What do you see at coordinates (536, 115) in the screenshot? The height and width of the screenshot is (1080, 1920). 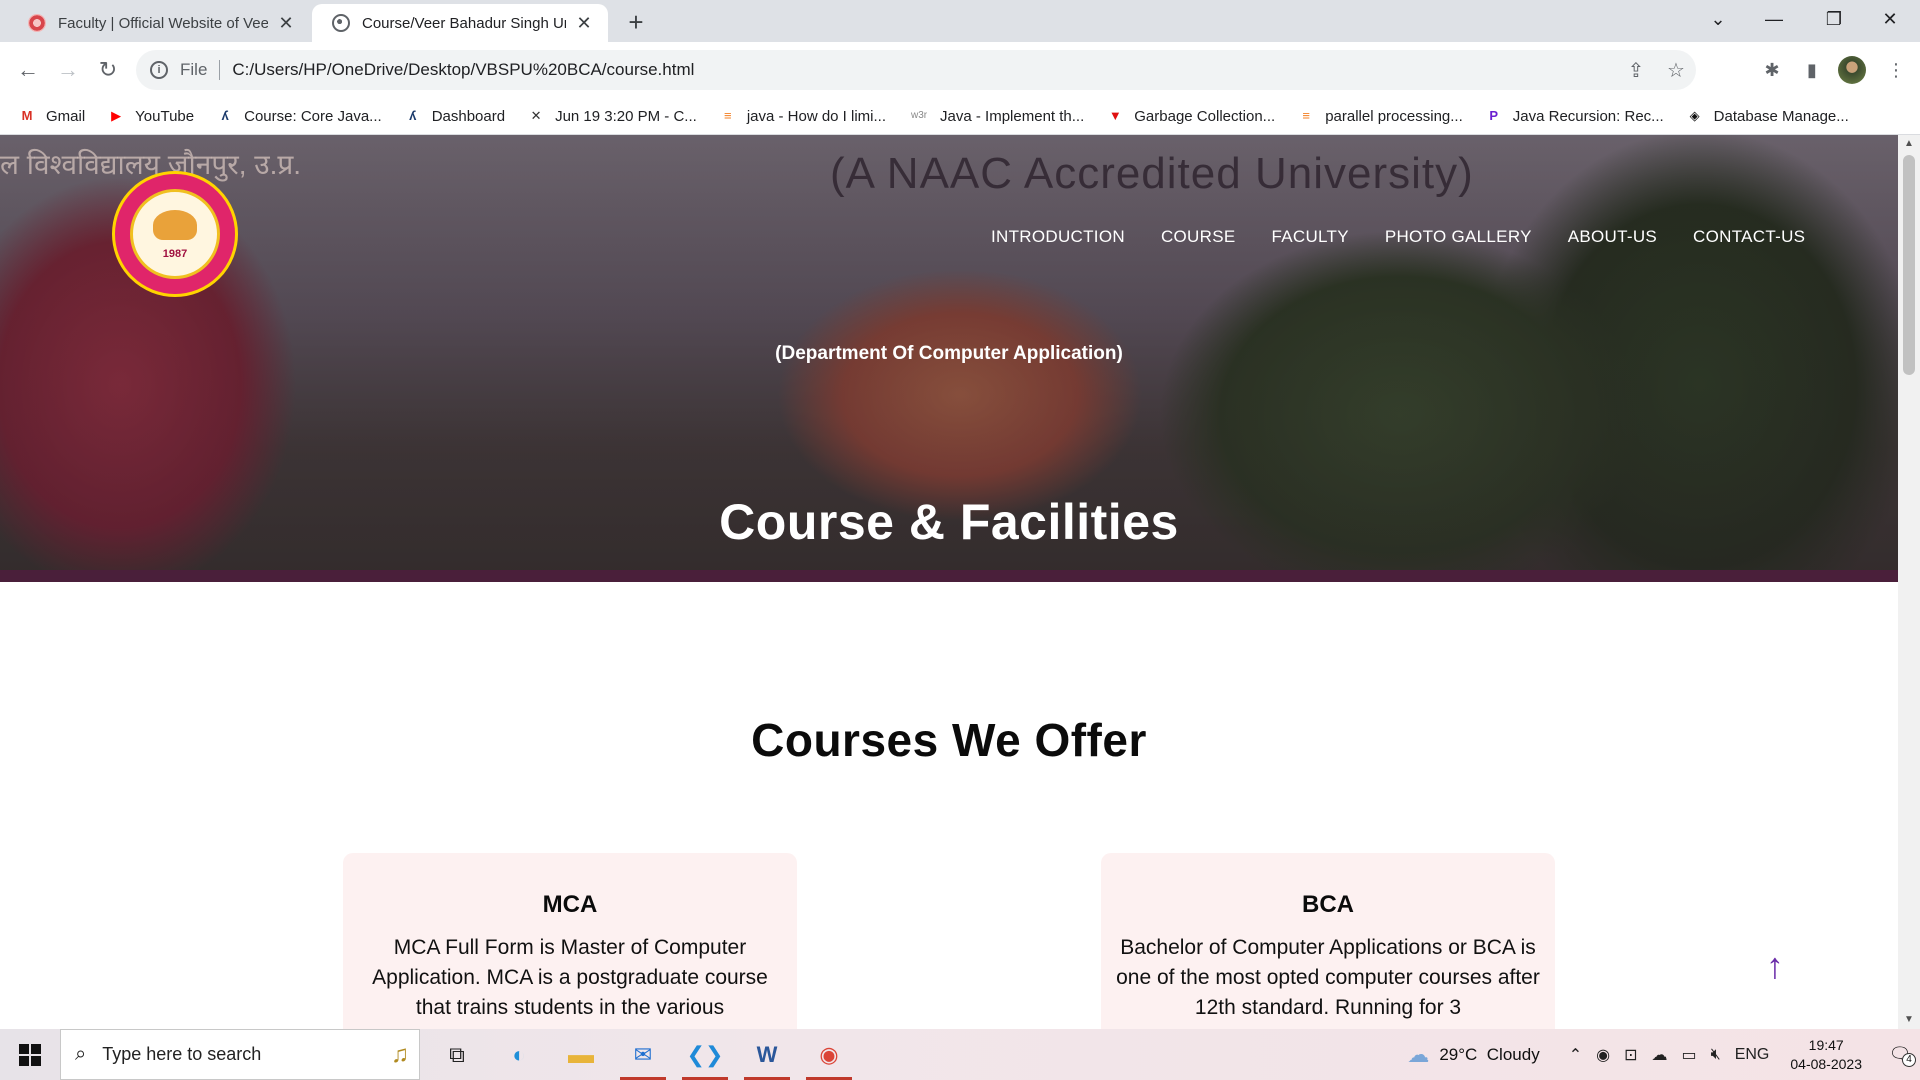 I see `calendar-icon: ✕` at bounding box center [536, 115].